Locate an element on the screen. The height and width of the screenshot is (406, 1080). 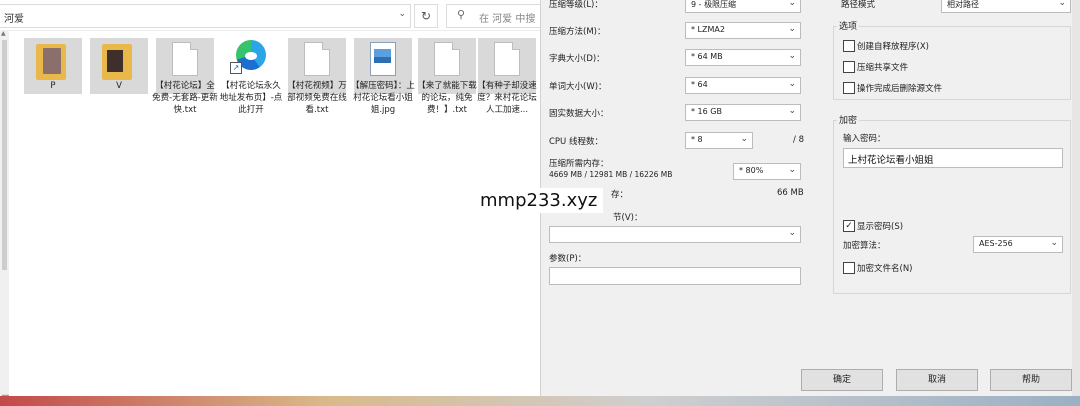
shared-checkbox is located at coordinates (849, 67).